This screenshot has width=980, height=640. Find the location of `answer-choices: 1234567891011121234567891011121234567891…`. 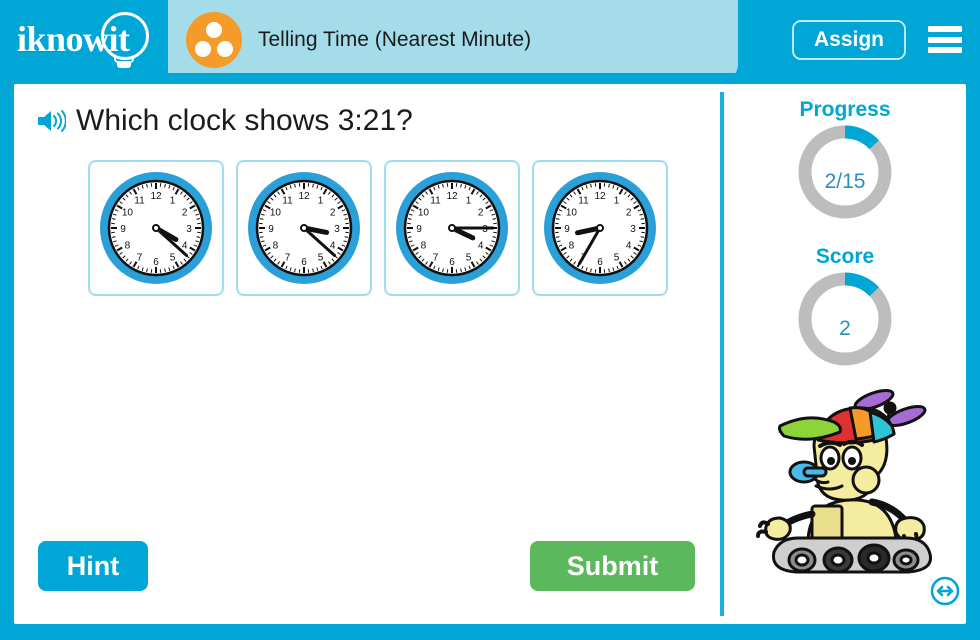

answer-choices: 1234567891011121234567891011121234567891… is located at coordinates (378, 228).